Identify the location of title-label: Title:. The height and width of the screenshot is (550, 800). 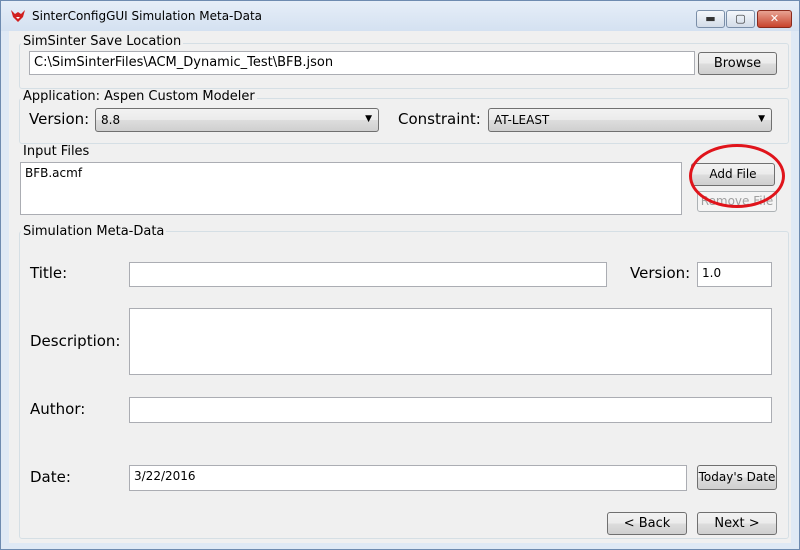
(49, 273).